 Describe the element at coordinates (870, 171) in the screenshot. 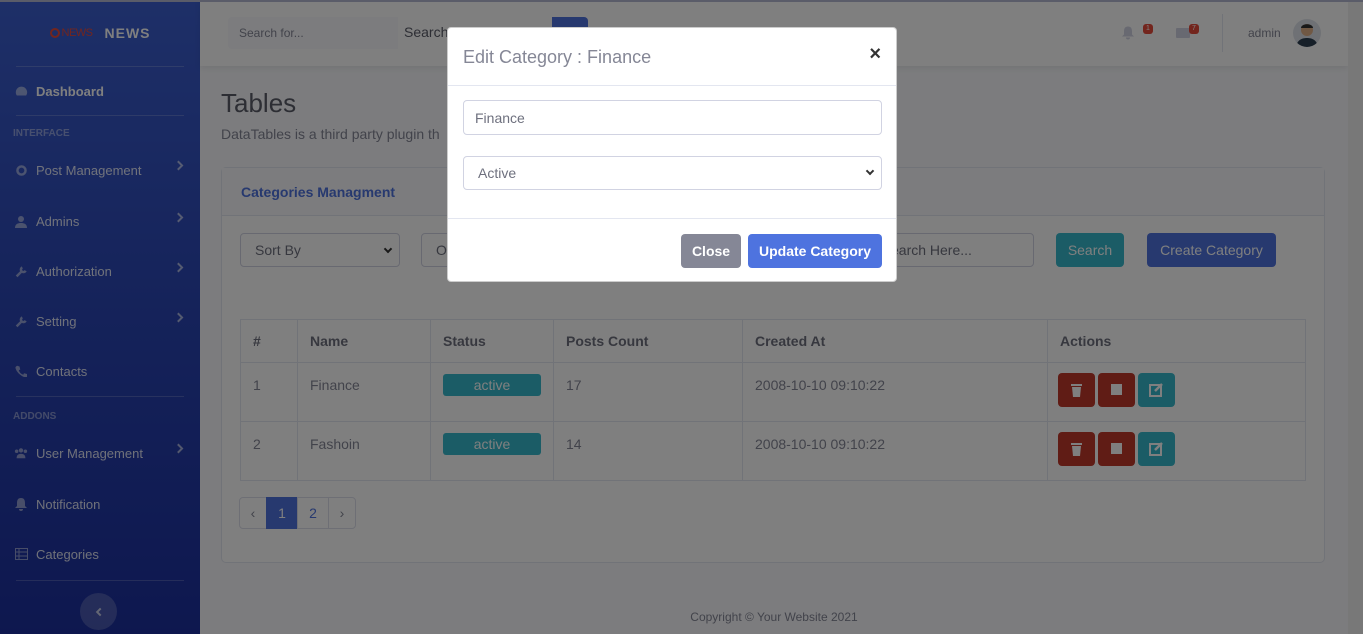

I see `chevron-down-icon` at that location.